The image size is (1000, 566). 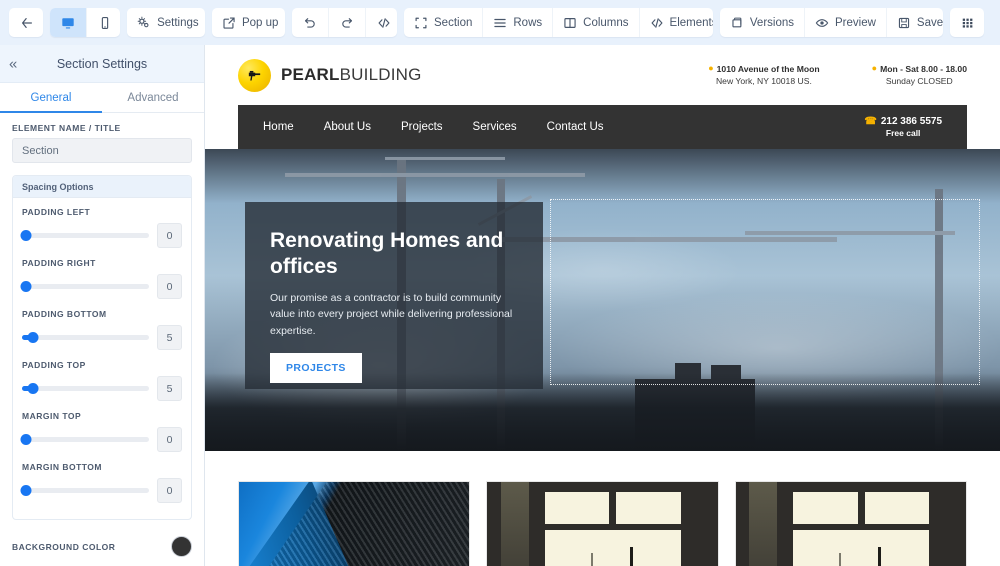 What do you see at coordinates (923, 68) in the screenshot?
I see `hours-line-1: Mon - Sat 8.00 - 18.00` at bounding box center [923, 68].